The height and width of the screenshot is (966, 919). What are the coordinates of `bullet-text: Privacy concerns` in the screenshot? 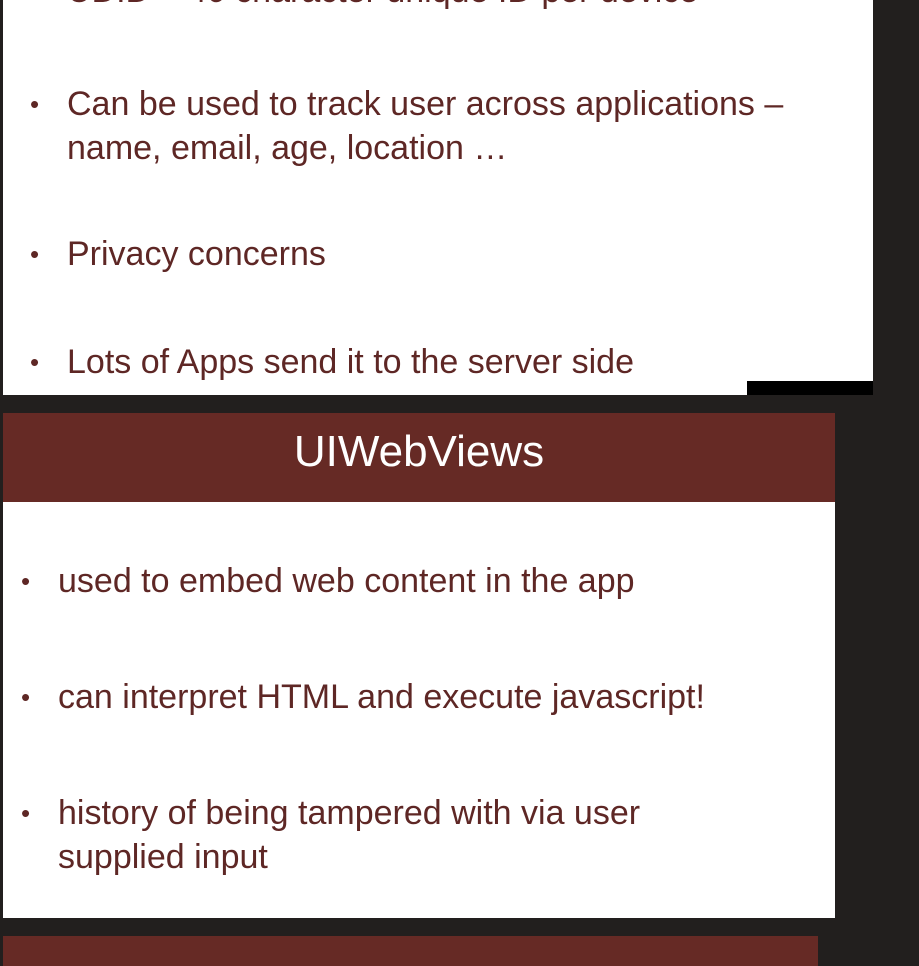 It's located at (196, 254).